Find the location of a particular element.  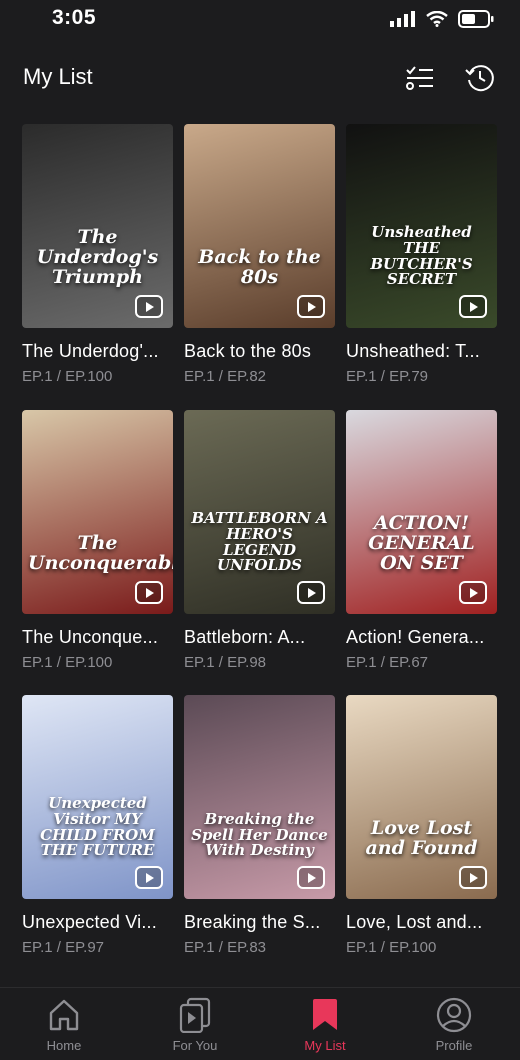

poster-title-art: Love Lost and Found is located at coordinates (421, 838).